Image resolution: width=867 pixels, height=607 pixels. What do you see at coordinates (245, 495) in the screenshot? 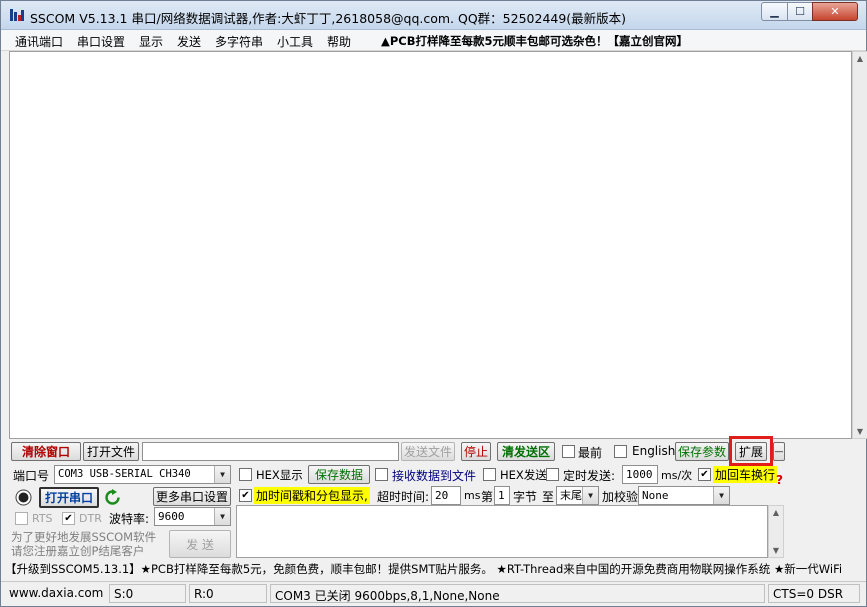
I see `timestamp-checkbox` at bounding box center [245, 495].